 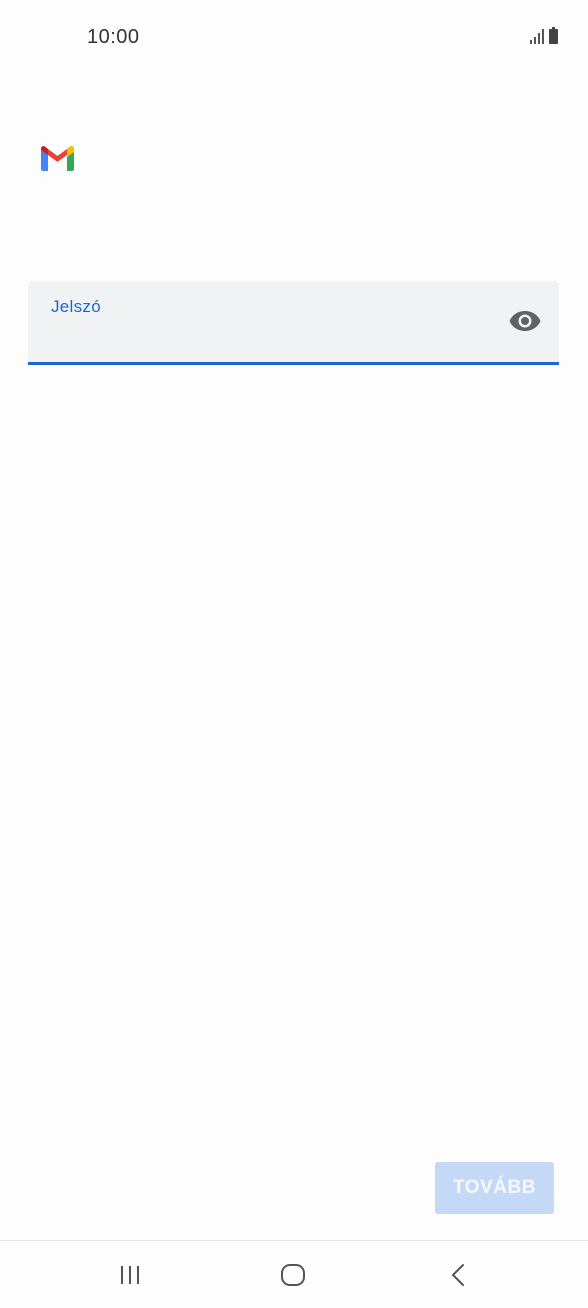 I want to click on navigation-bar, so click(x=294, y=1274).